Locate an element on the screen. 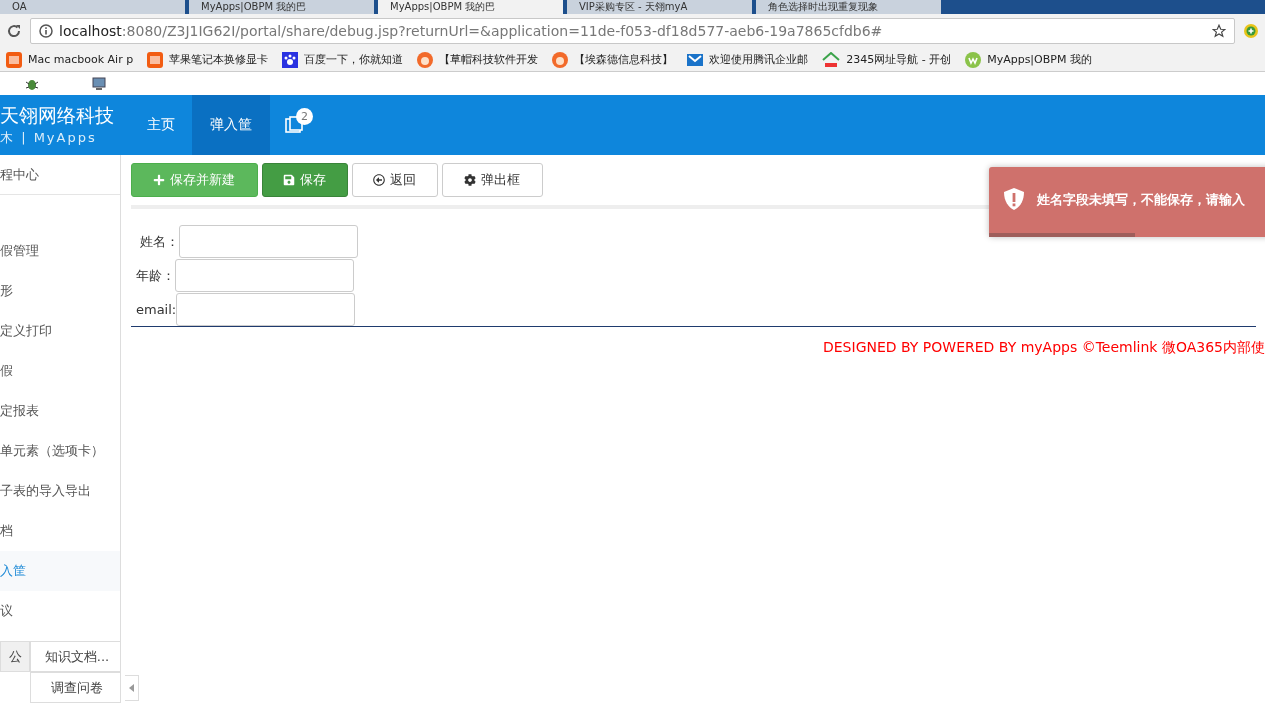 Image resolution: width=1265 pixels, height=703 pixels. bookmark: 2345网址导航 - 开创 is located at coordinates (887, 59).